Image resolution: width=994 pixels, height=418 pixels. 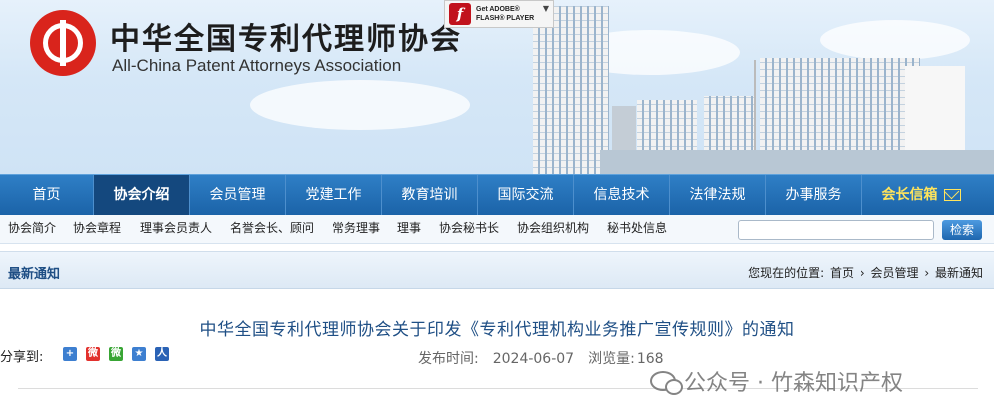 I want to click on subnav-item-honorary: 名誉会长、顾问, so click(x=272, y=227).